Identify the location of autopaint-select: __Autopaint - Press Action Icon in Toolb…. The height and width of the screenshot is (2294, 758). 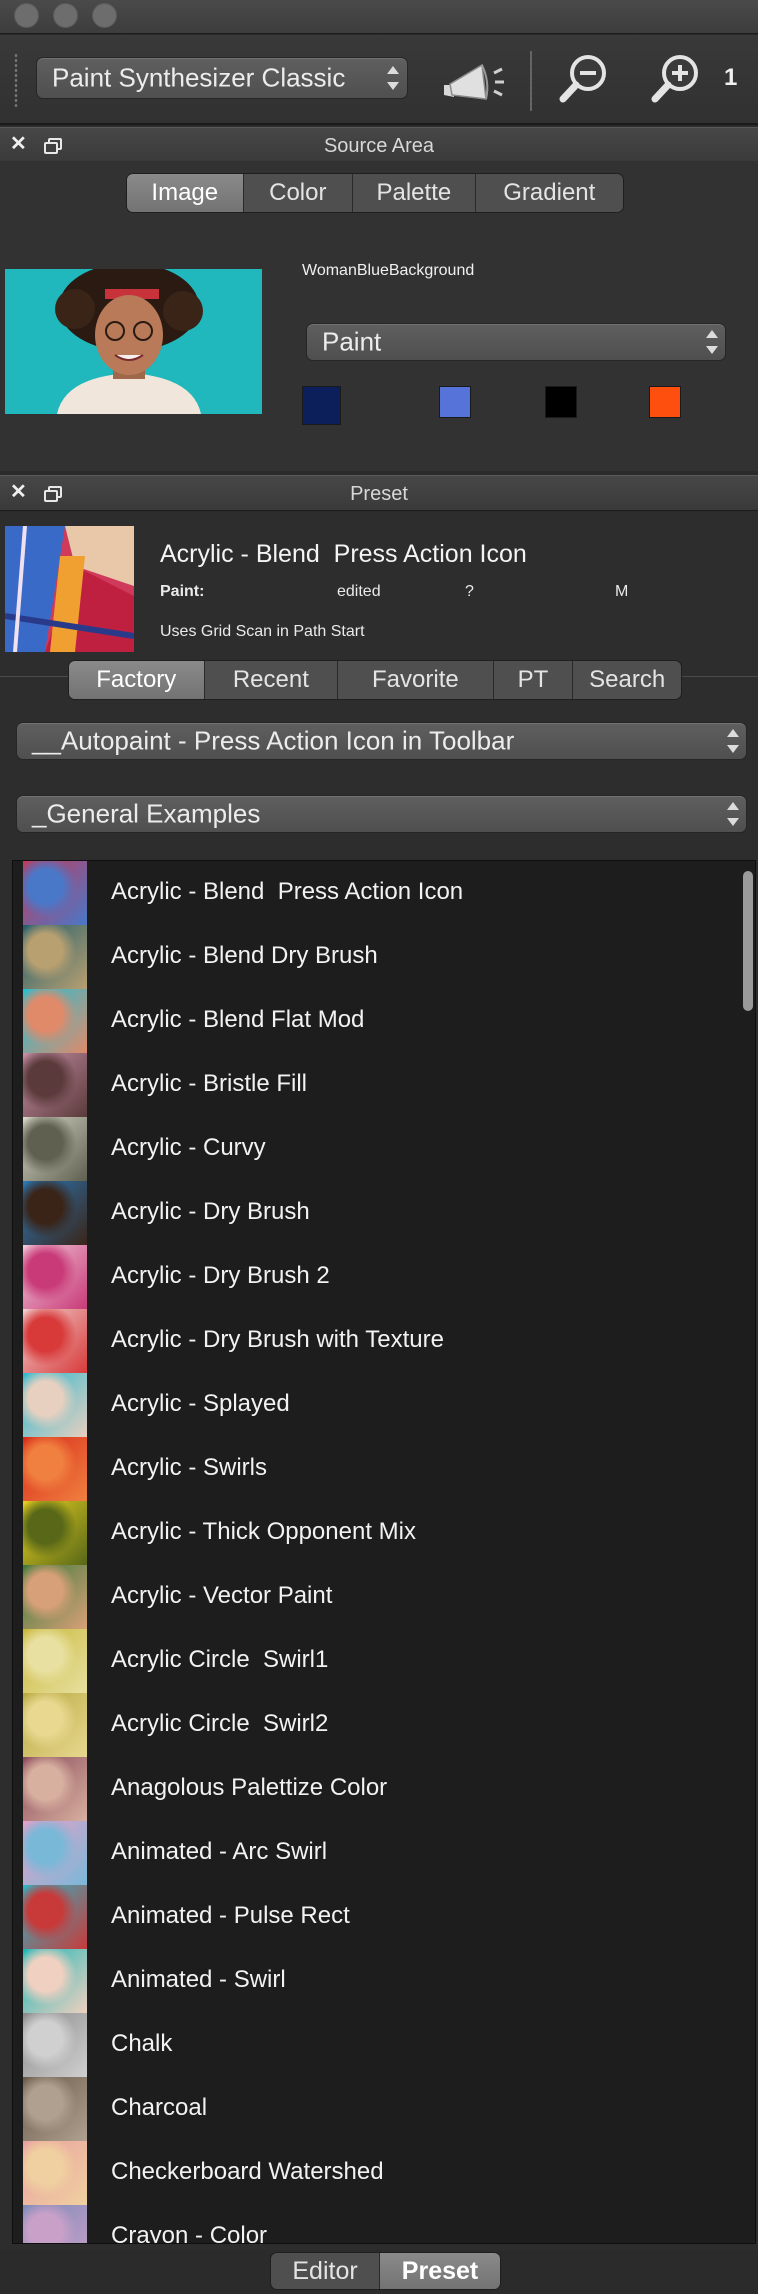
(381, 741).